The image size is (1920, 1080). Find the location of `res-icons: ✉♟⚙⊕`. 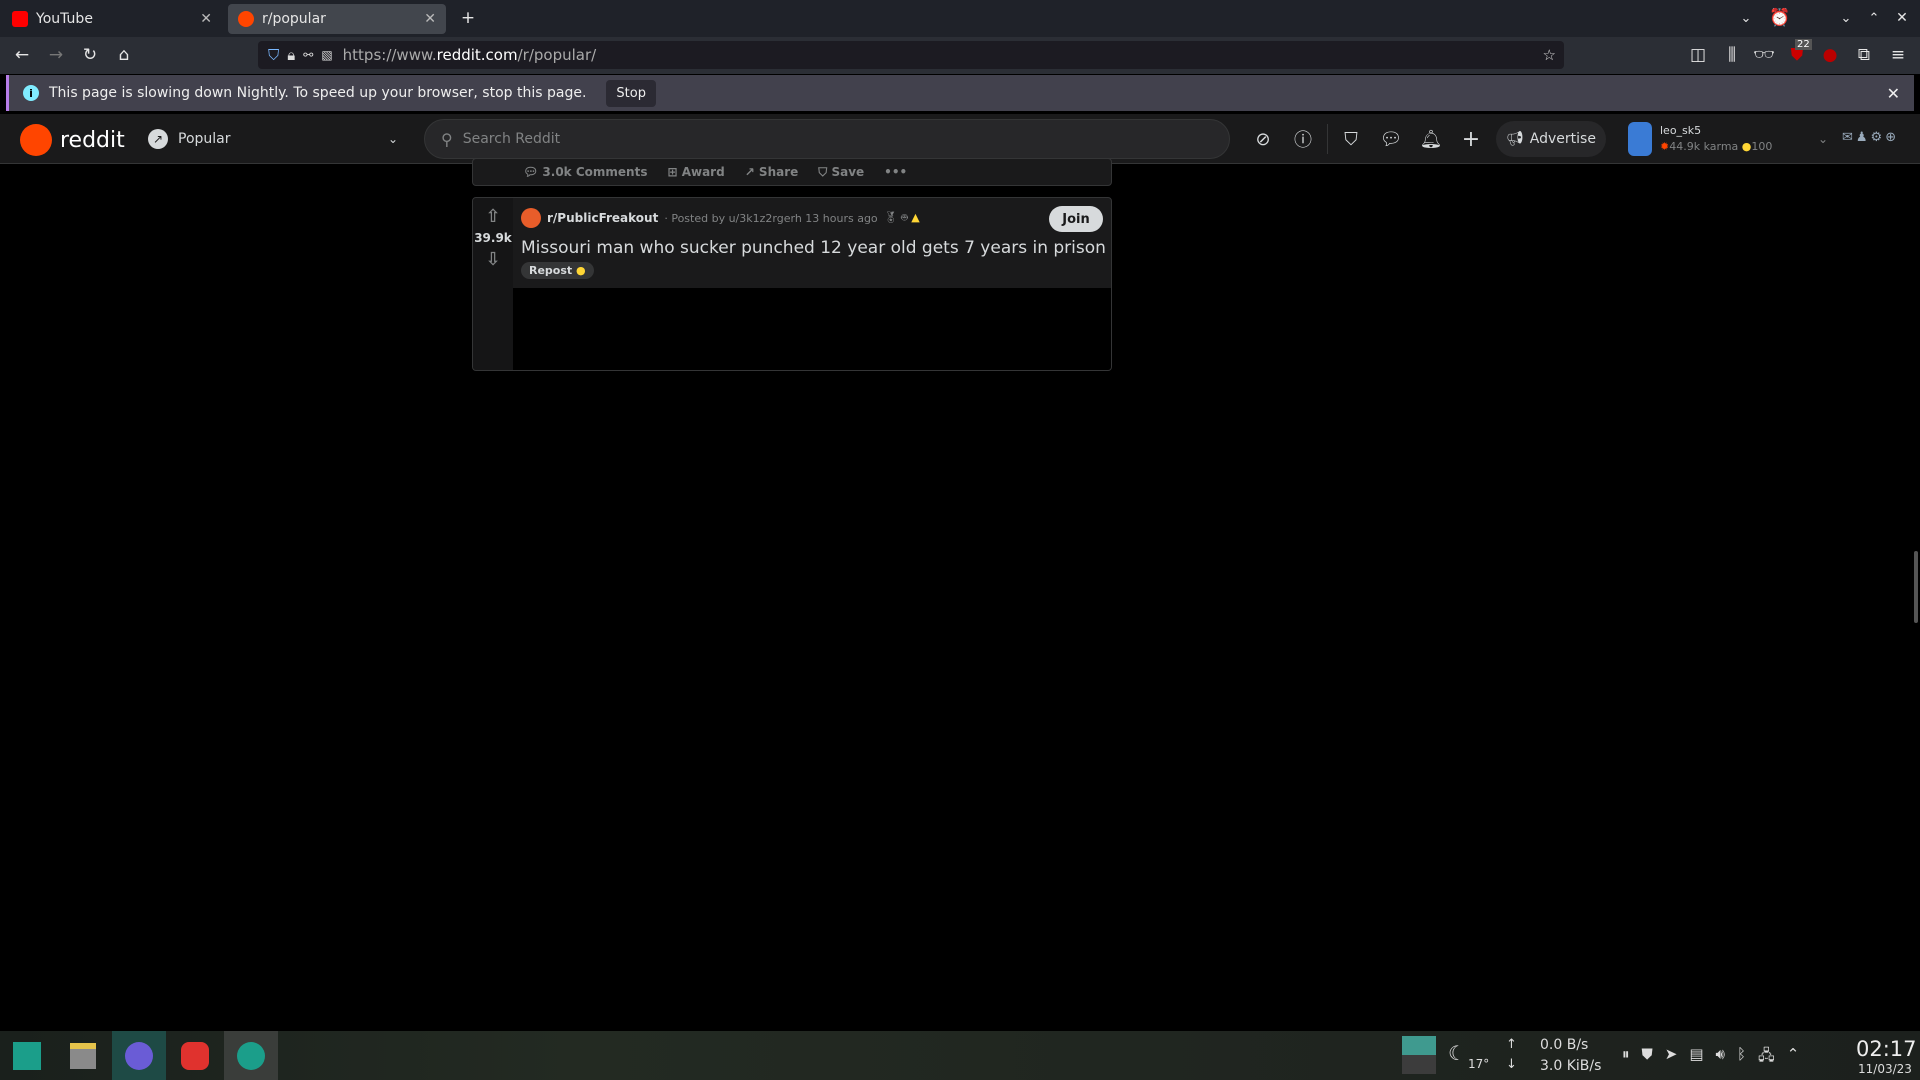

res-icons: ✉♟⚙⊕ is located at coordinates (1870, 137).